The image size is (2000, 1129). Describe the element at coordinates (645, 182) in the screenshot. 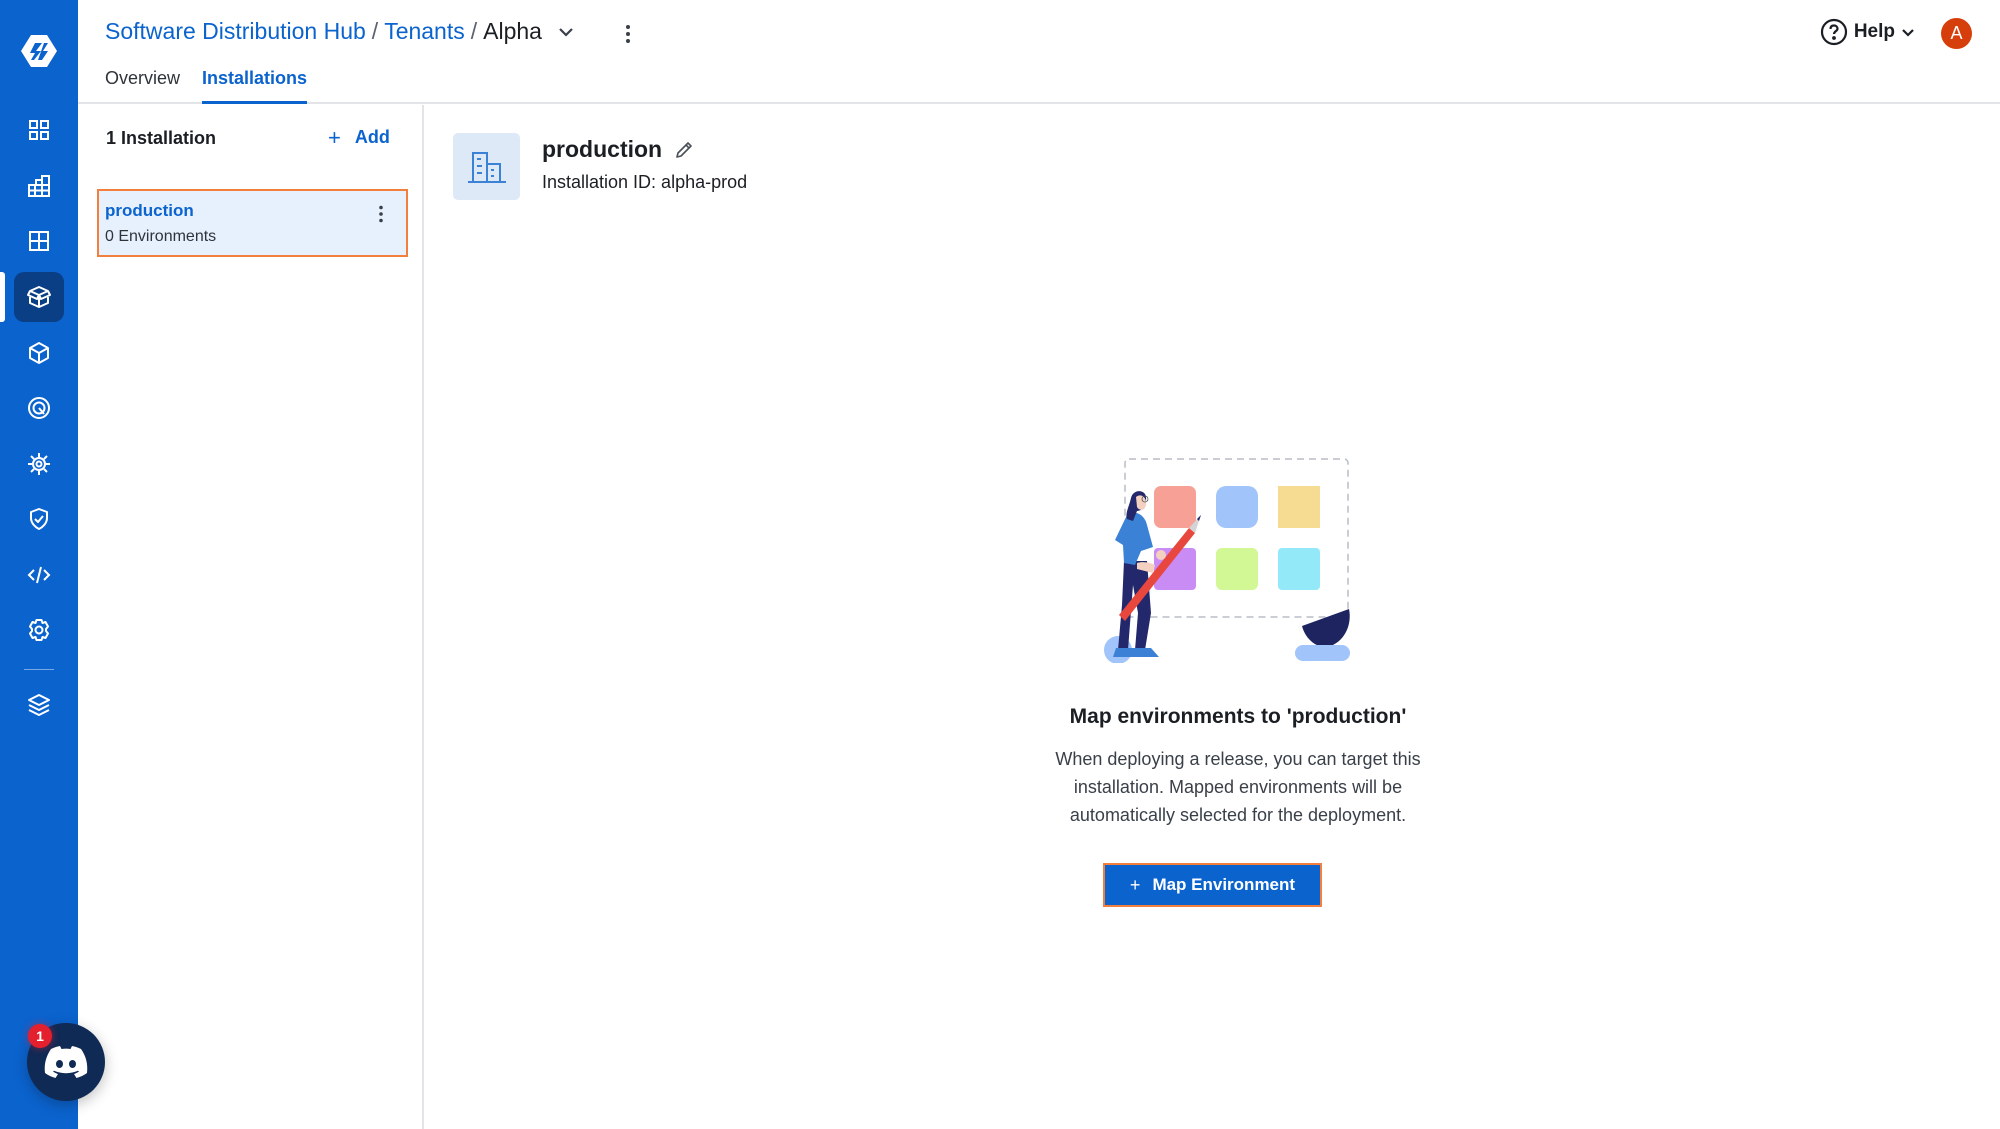

I see `installation-id: Installation ID: alpha-prod` at that location.